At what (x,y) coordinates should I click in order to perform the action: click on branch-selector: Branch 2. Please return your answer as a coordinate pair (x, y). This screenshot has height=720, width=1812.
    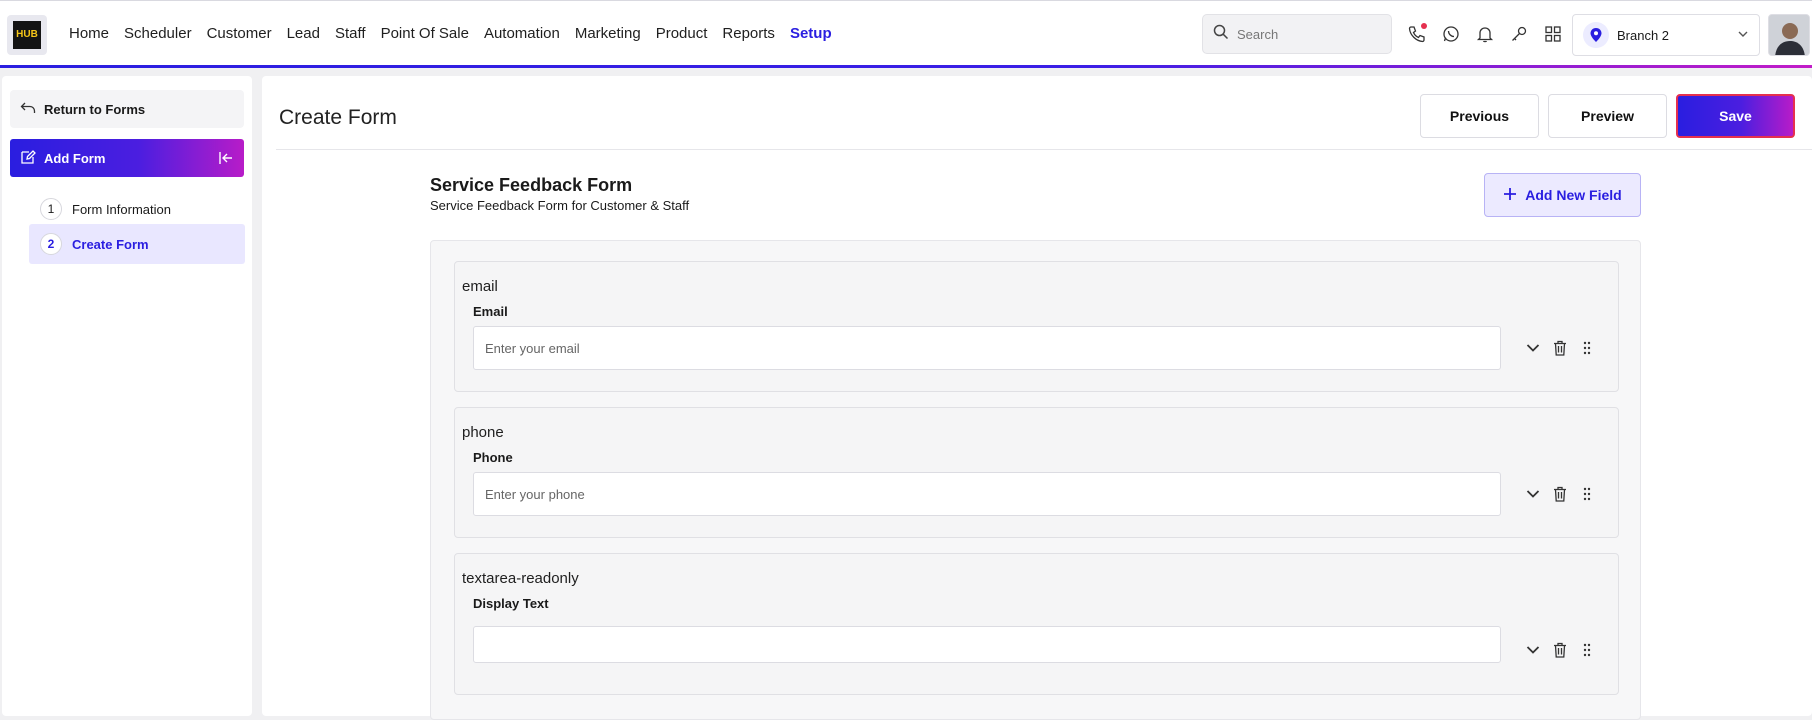
    Looking at the image, I should click on (1666, 35).